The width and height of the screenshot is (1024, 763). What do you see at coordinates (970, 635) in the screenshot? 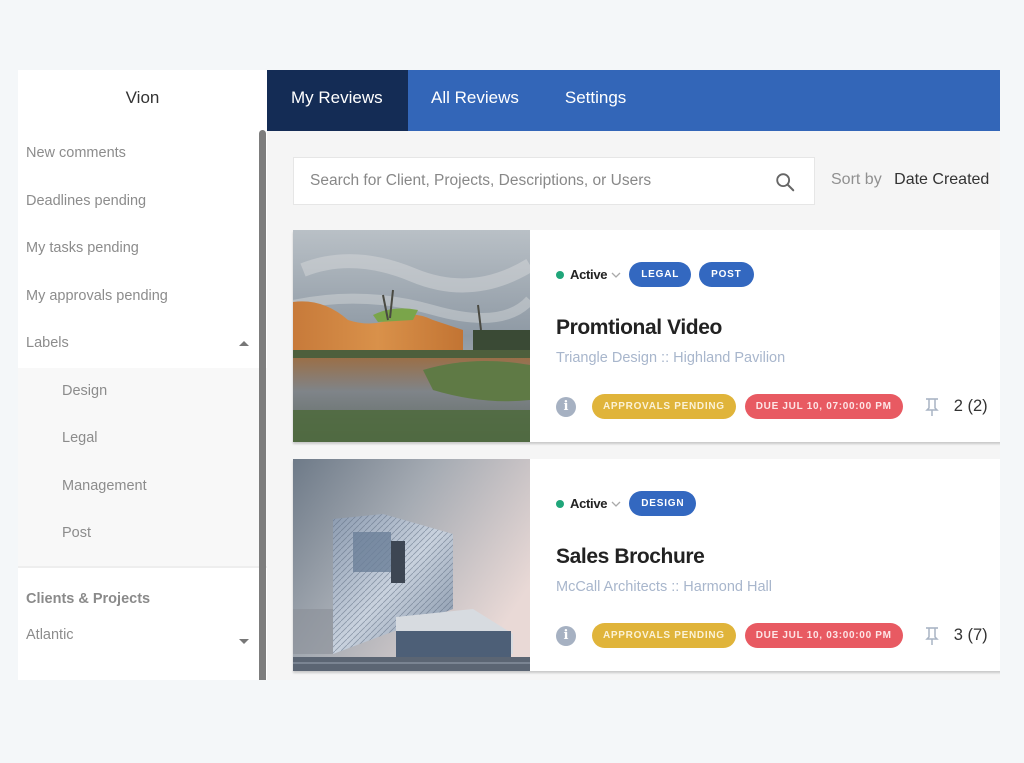
I see `comment-count: 3 (7)` at bounding box center [970, 635].